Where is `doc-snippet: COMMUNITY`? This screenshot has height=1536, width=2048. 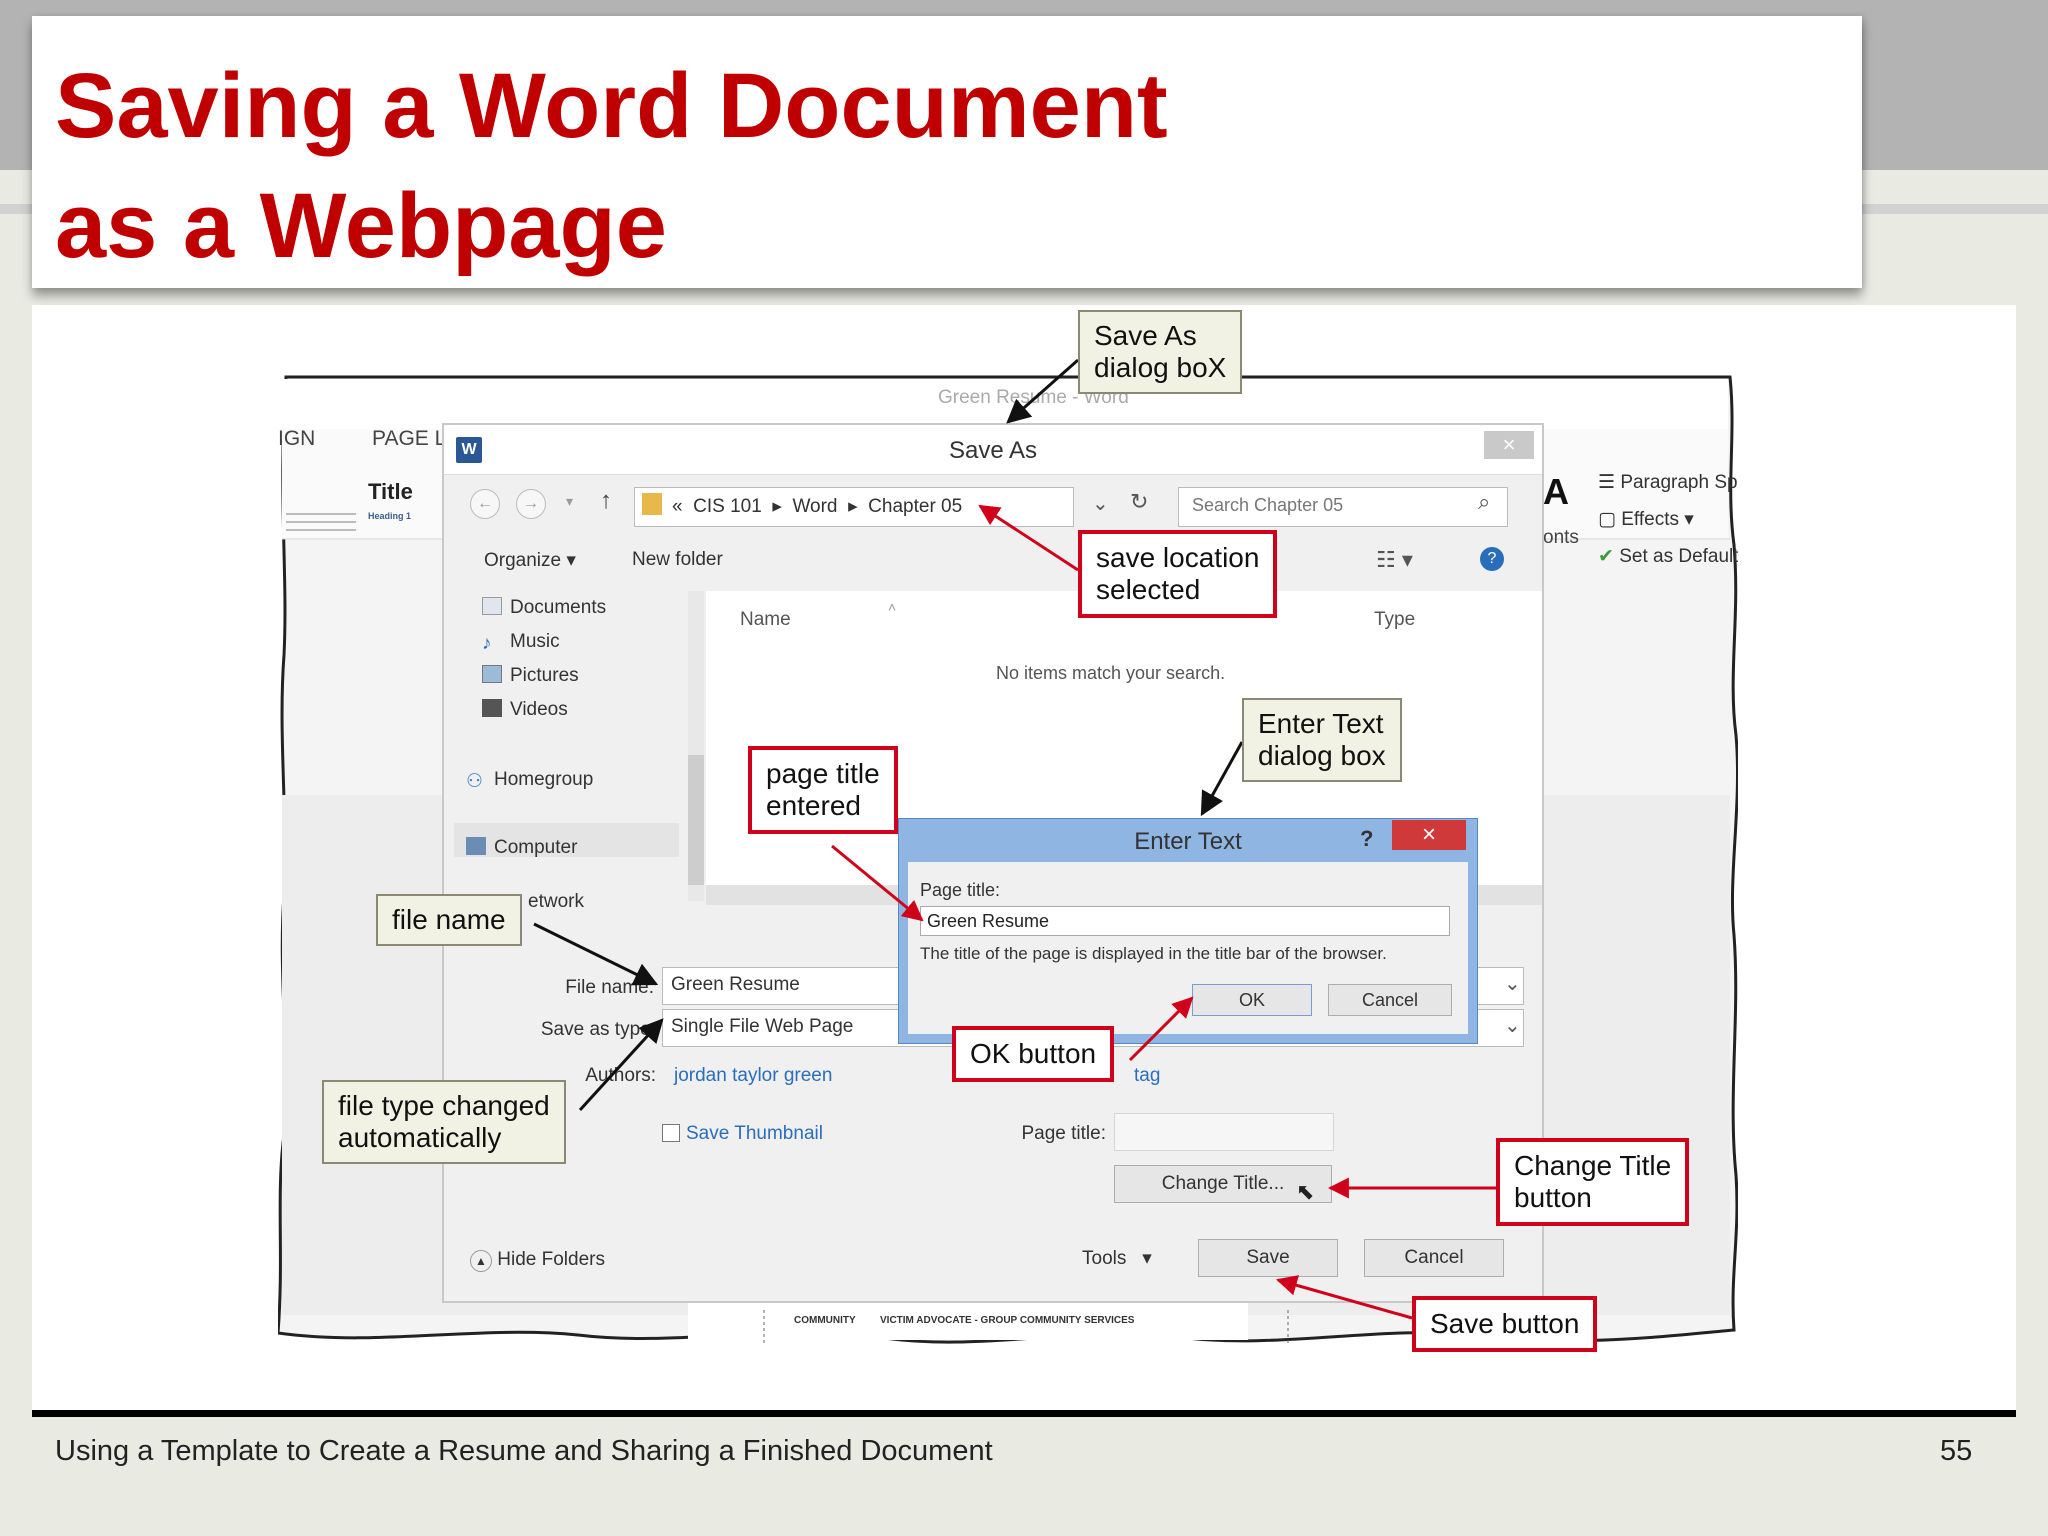
doc-snippet: COMMUNITY is located at coordinates (825, 1320).